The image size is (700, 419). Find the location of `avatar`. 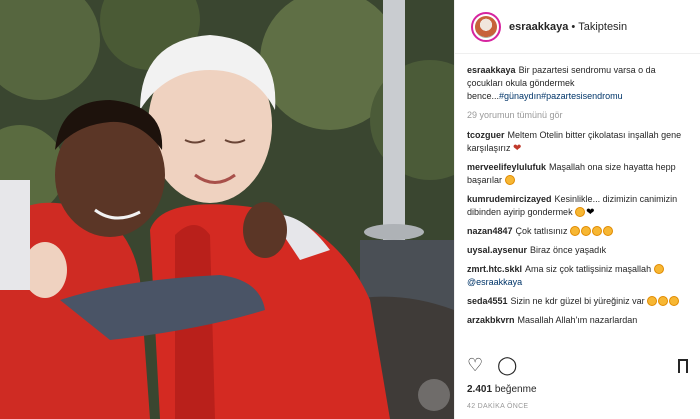

avatar is located at coordinates (486, 26).